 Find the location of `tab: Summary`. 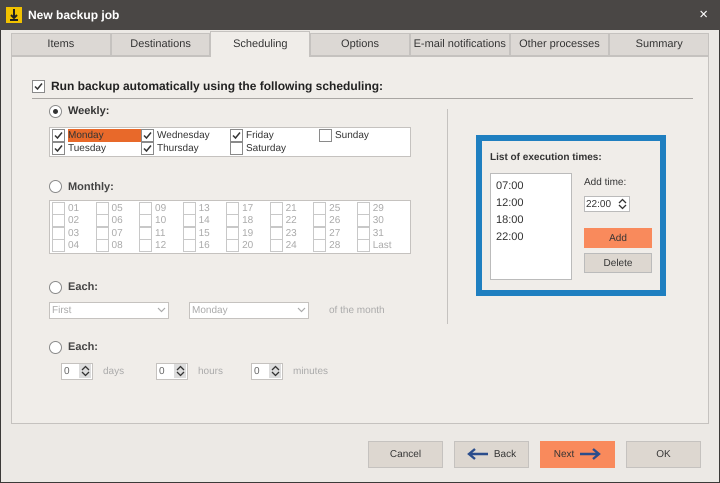

tab: Summary is located at coordinates (659, 44).